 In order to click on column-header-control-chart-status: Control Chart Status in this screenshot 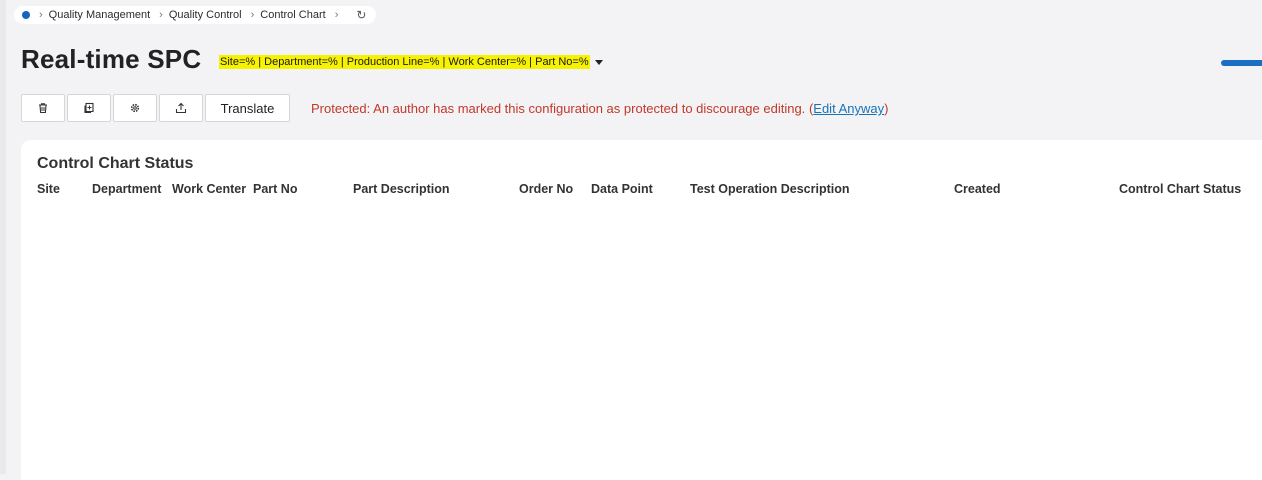, I will do `click(1180, 189)`.